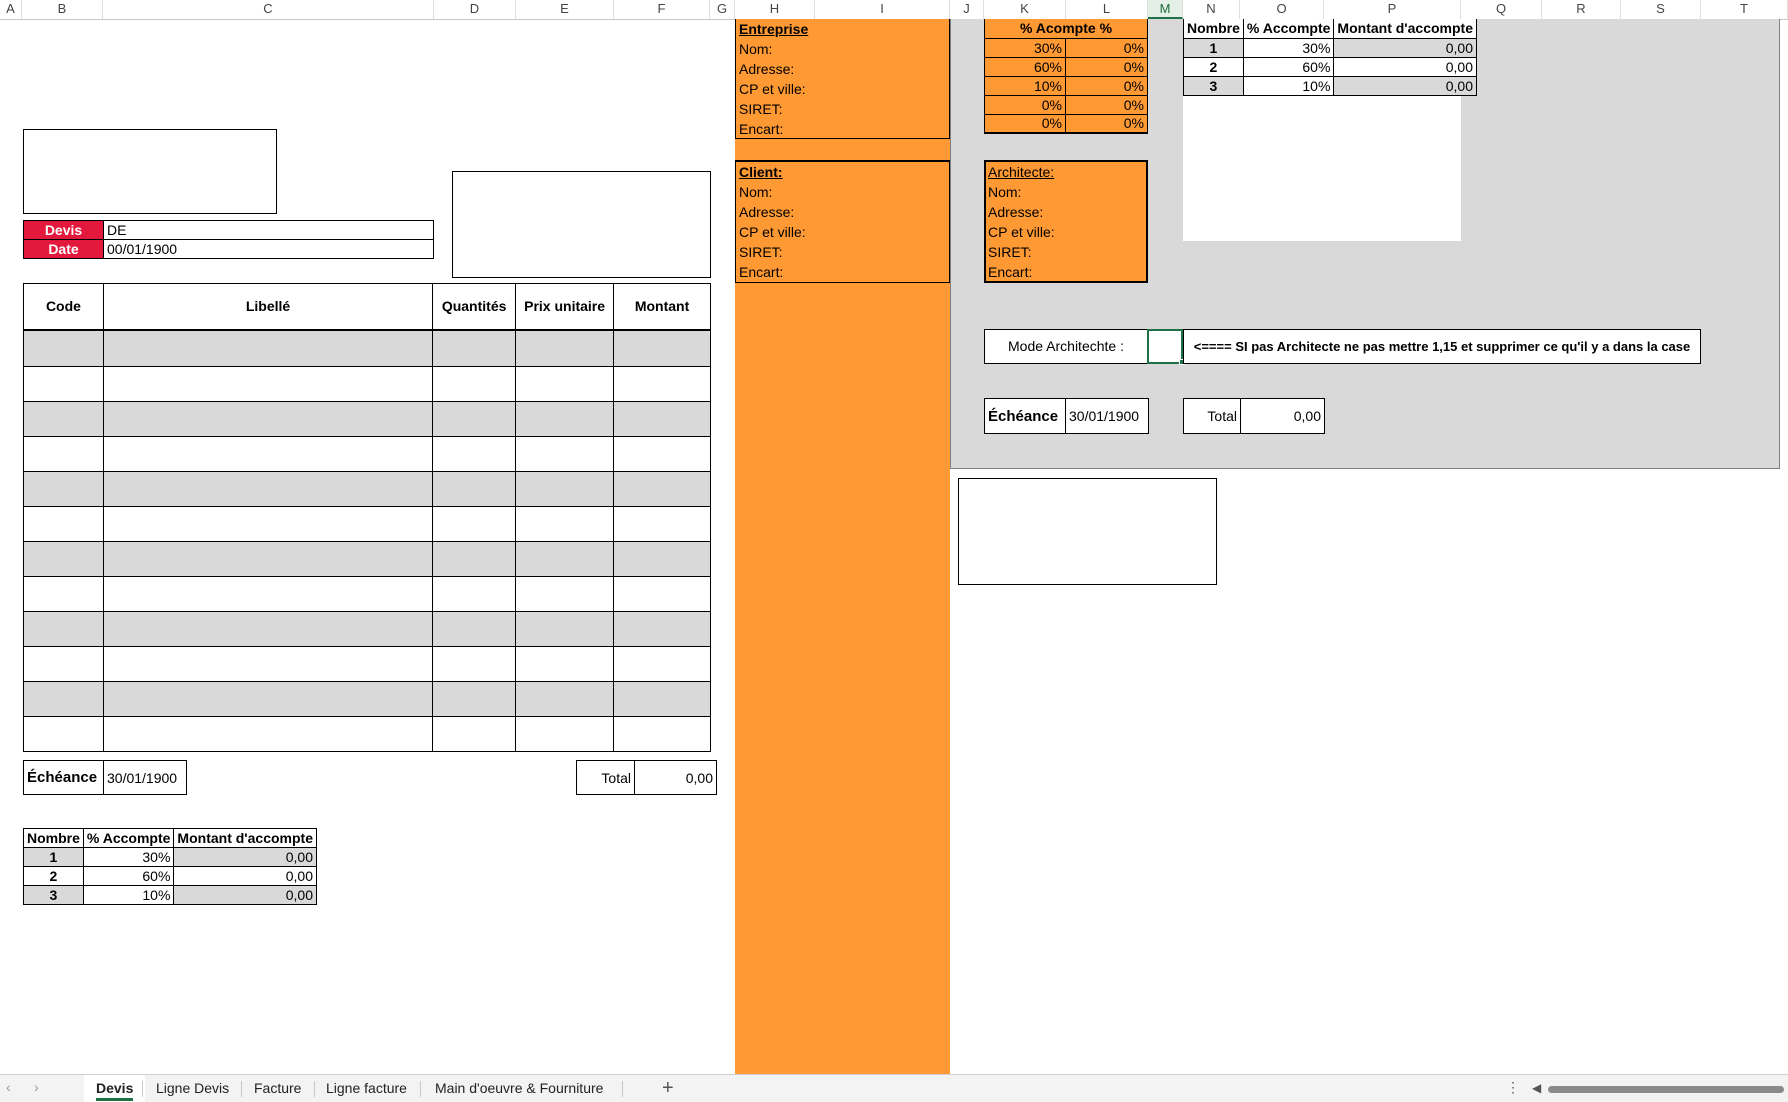 This screenshot has width=1788, height=1102. I want to click on entreprise-field: Encart:, so click(761, 129).